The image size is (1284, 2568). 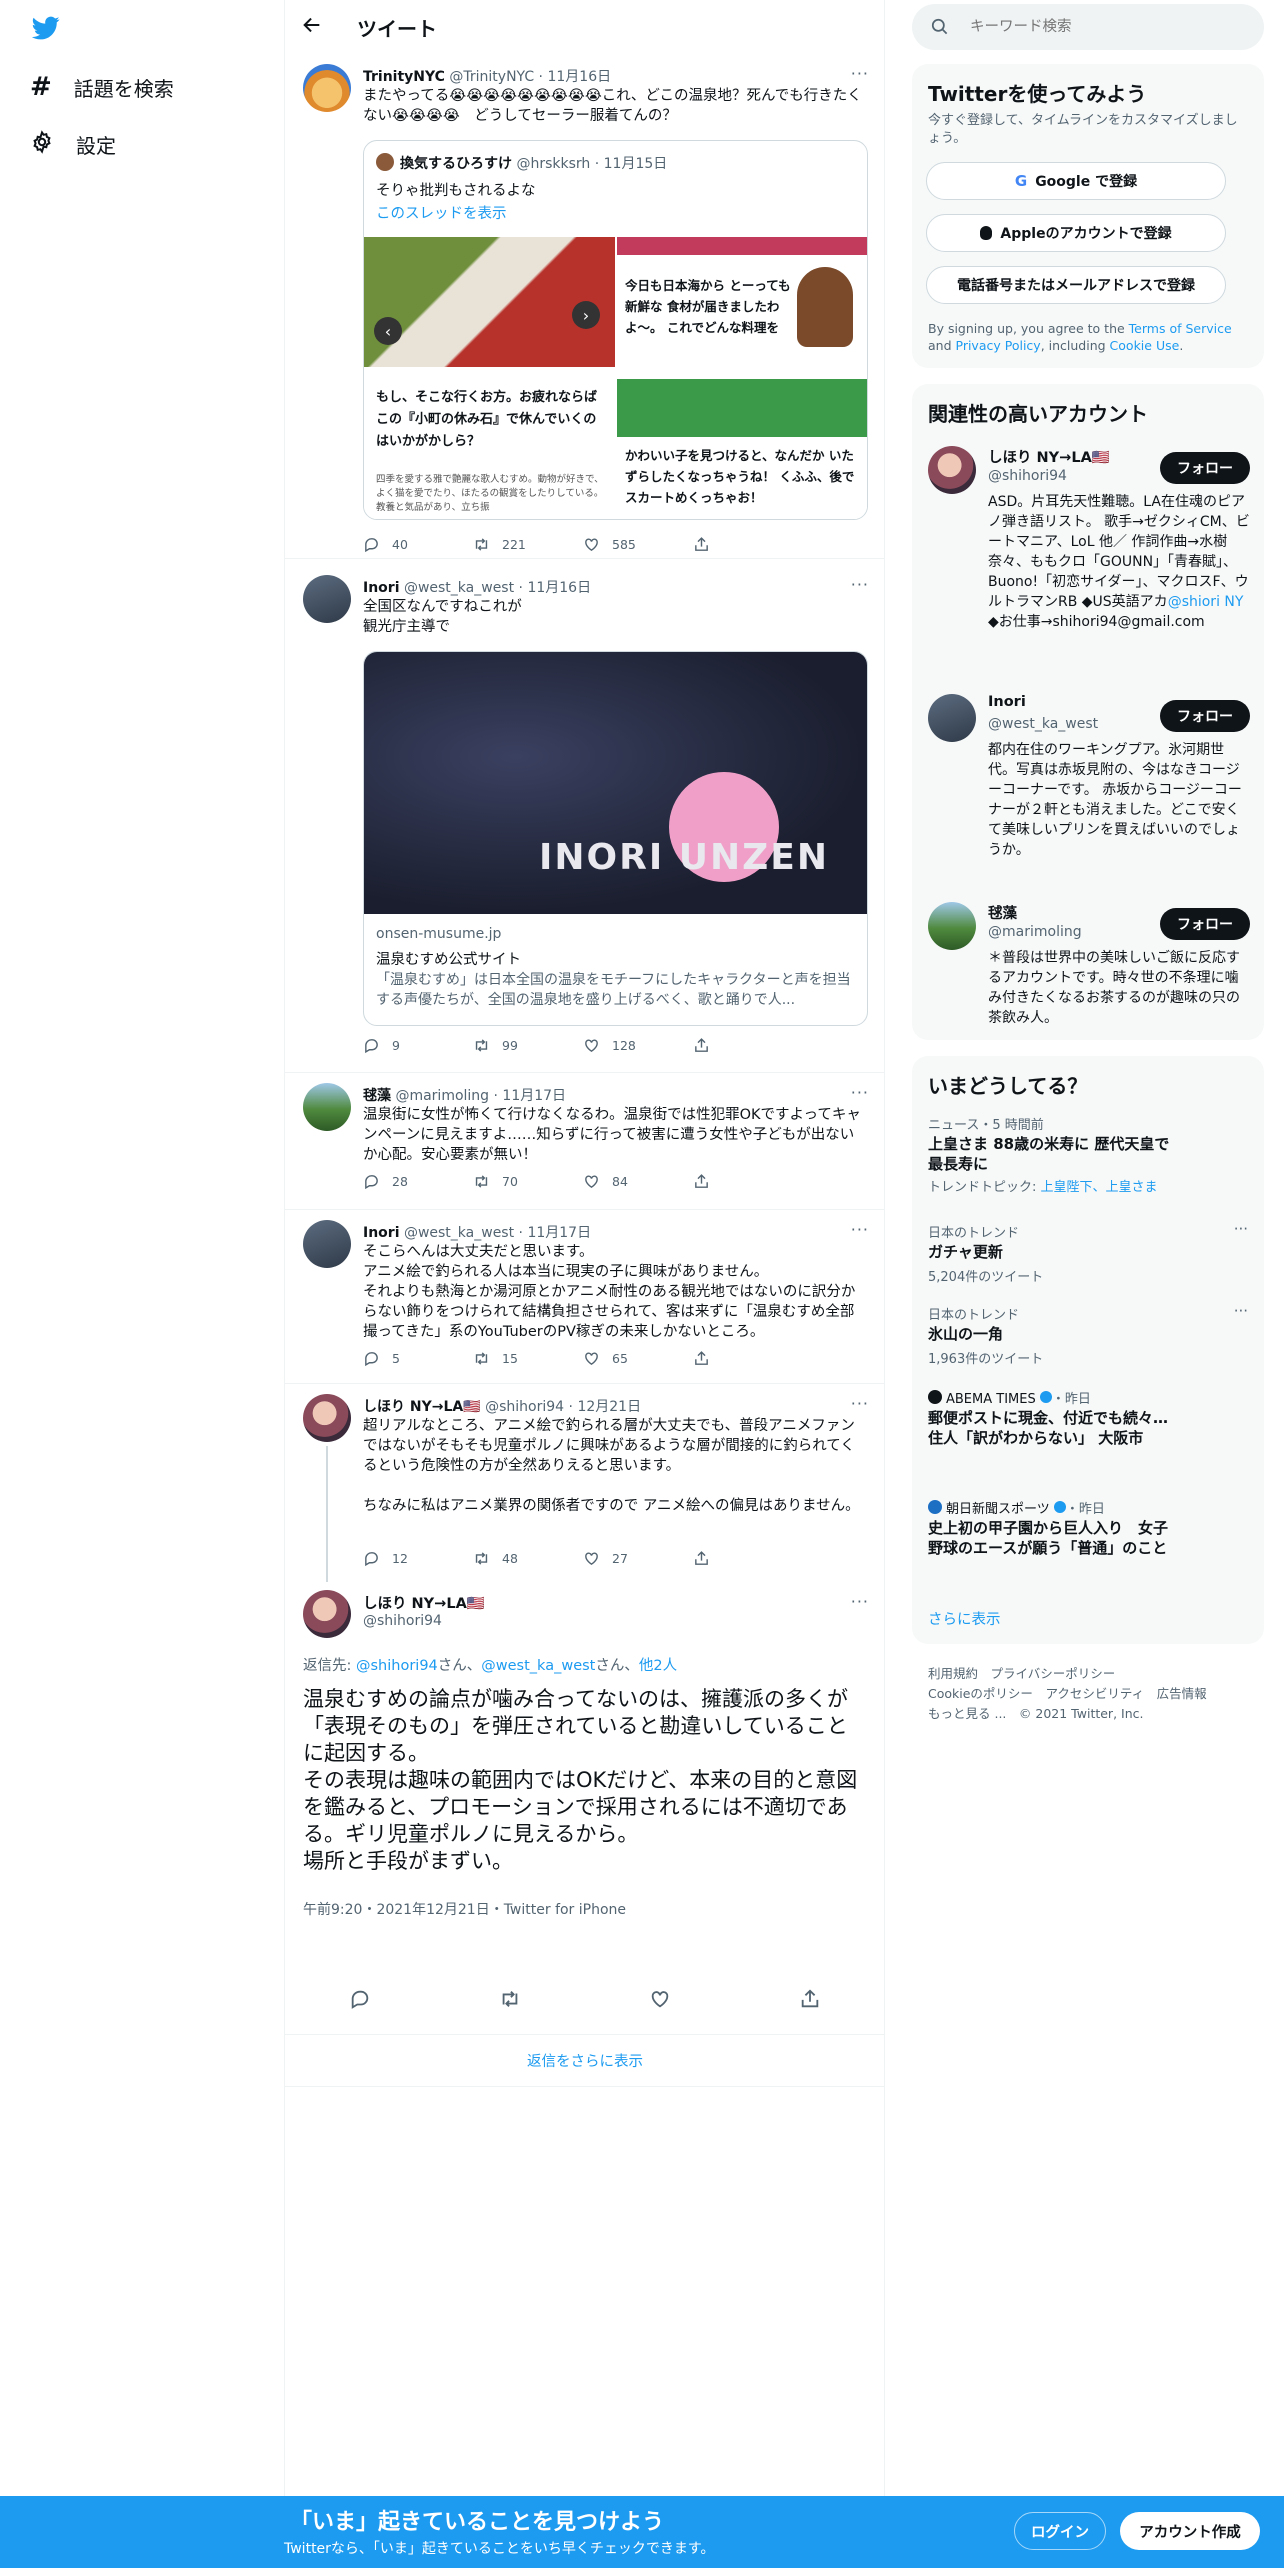 I want to click on footer-link: 広告情報, so click(x=1182, y=1693).